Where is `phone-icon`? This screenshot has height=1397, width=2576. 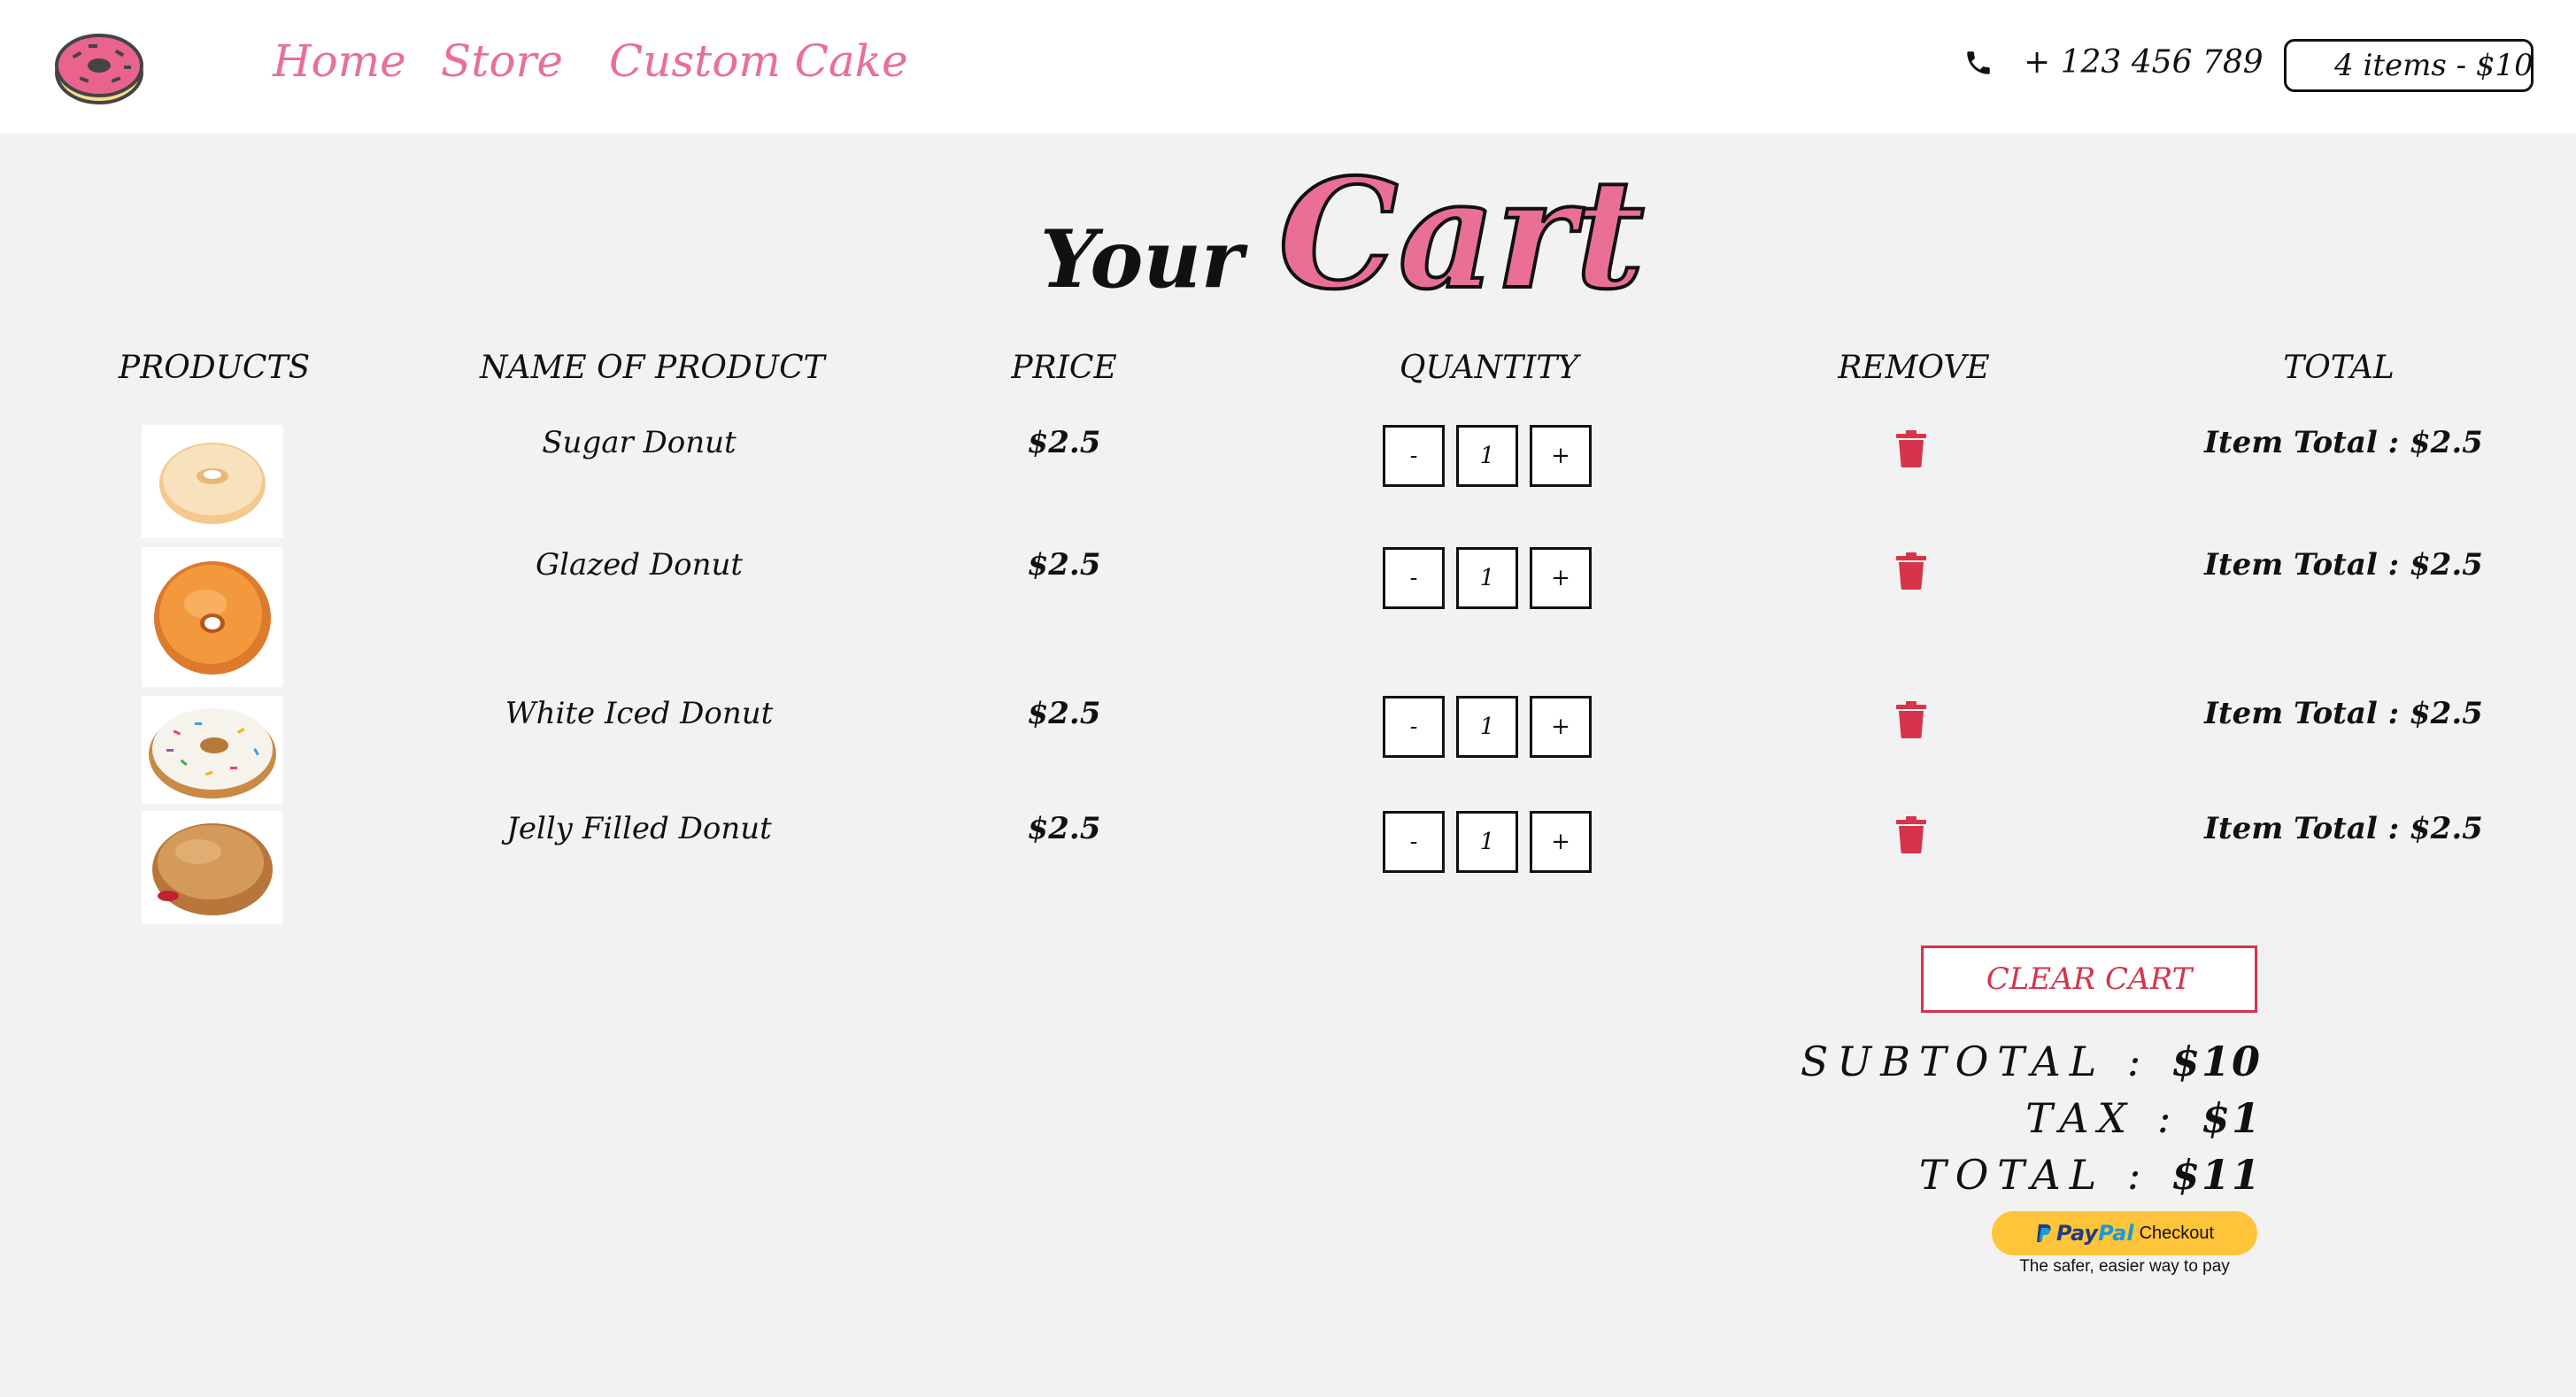
phone-icon is located at coordinates (1978, 62).